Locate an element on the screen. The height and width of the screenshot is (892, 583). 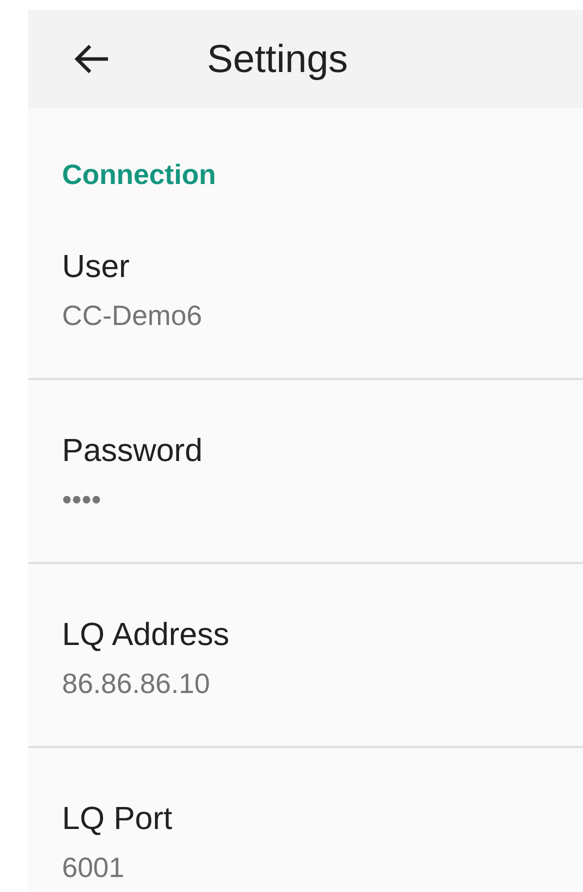
preference-title: Password is located at coordinates (132, 450).